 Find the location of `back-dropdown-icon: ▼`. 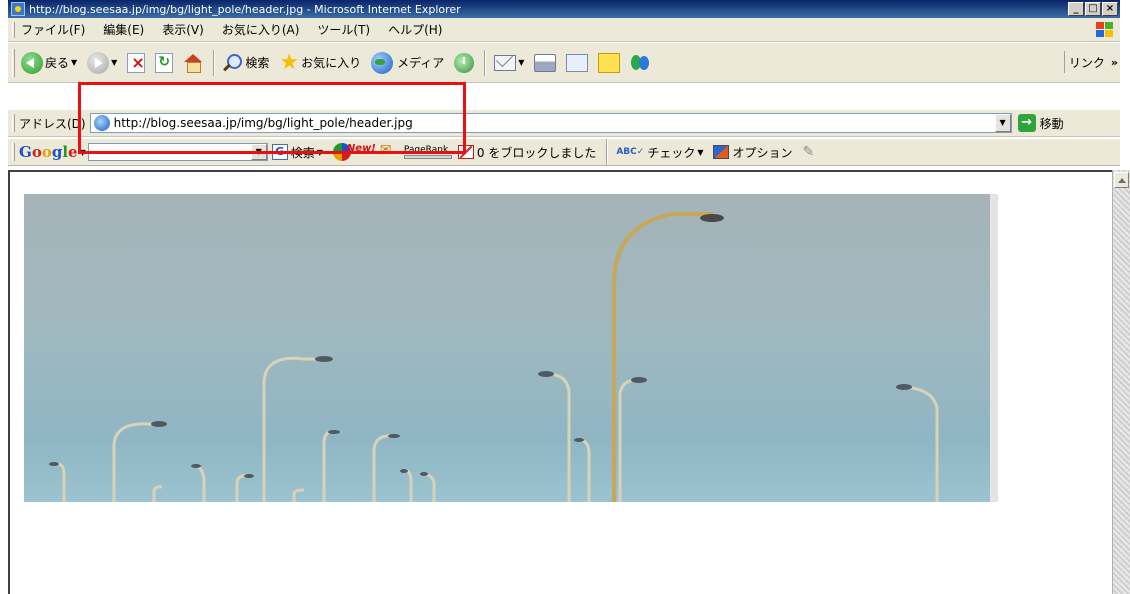

back-dropdown-icon: ▼ is located at coordinates (74, 62).